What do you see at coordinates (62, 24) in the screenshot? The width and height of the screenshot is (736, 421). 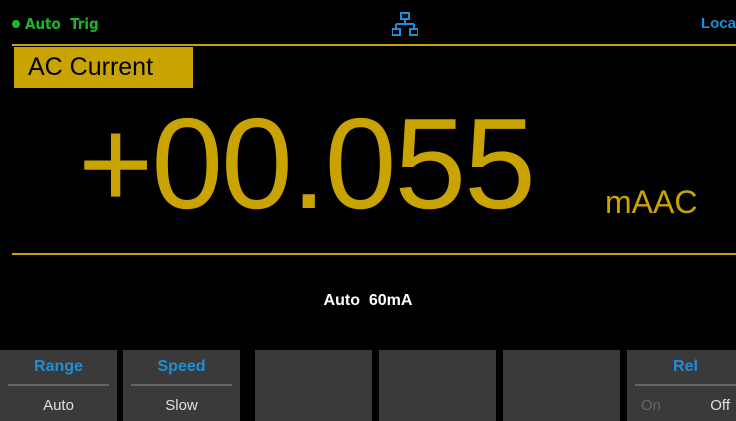 I see `trigger-status-label: Auto Trig` at bounding box center [62, 24].